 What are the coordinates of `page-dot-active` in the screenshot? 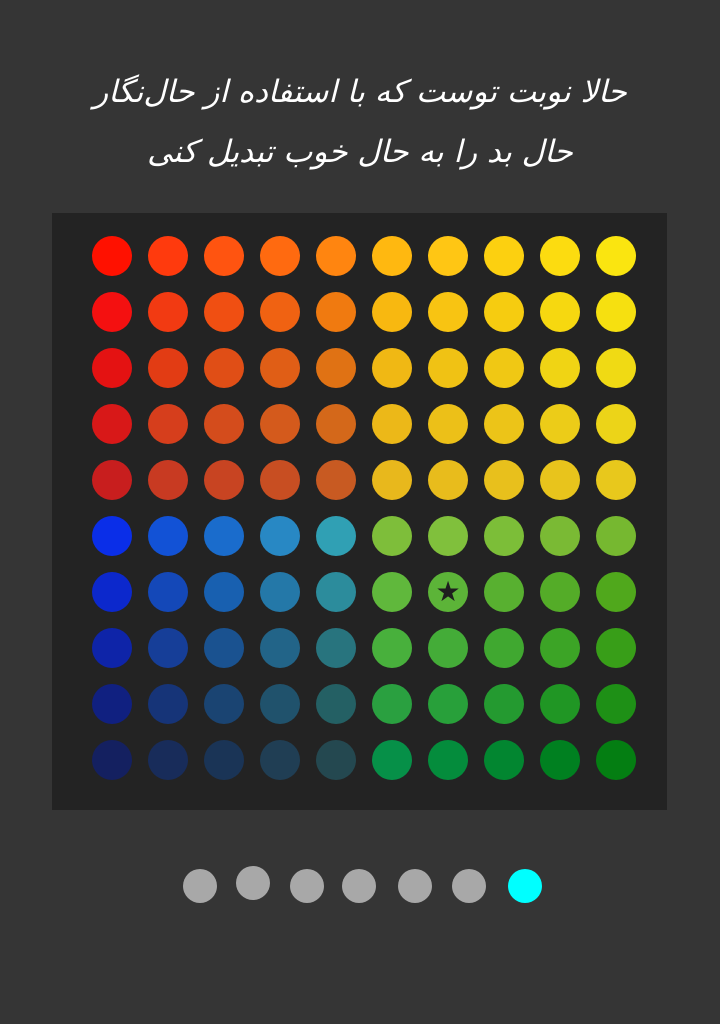 It's located at (525, 886).